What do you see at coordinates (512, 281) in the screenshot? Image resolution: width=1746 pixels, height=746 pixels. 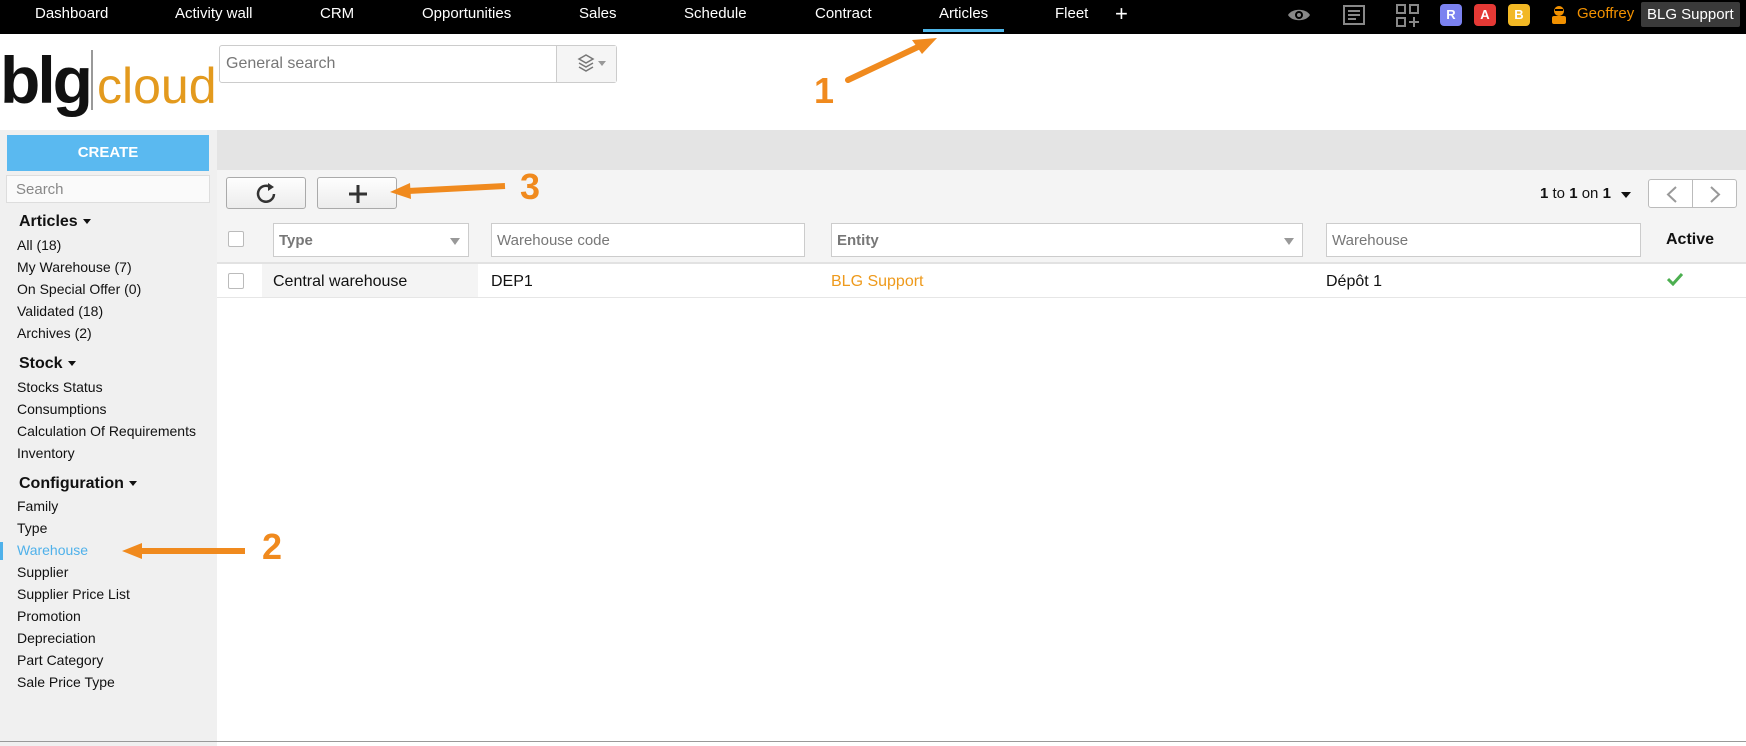 I see `cell-warehouse-code: DEP1` at bounding box center [512, 281].